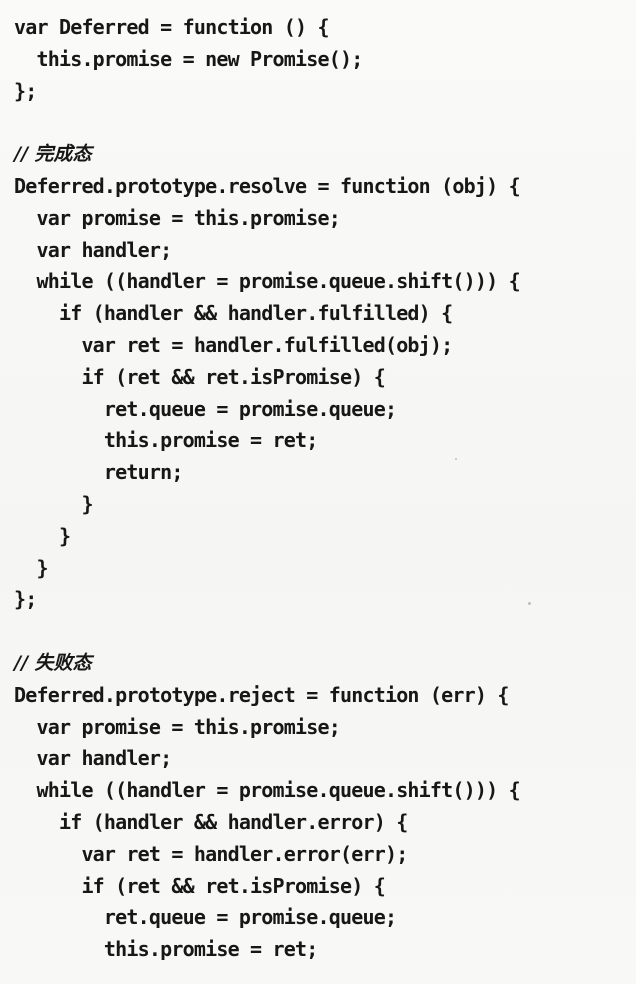 The image size is (636, 984). I want to click on code-comment-reject: // 失败态, so click(53, 662).